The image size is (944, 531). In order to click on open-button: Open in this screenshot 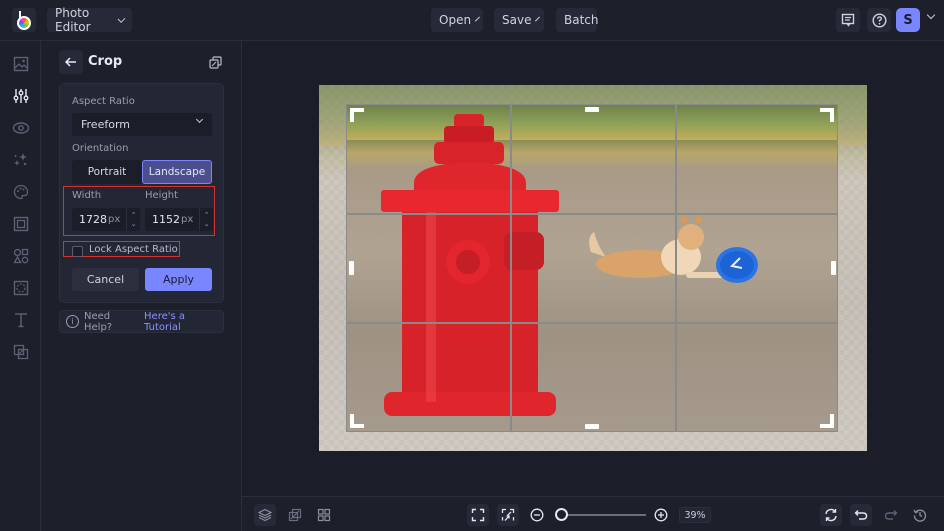, I will do `click(457, 20)`.